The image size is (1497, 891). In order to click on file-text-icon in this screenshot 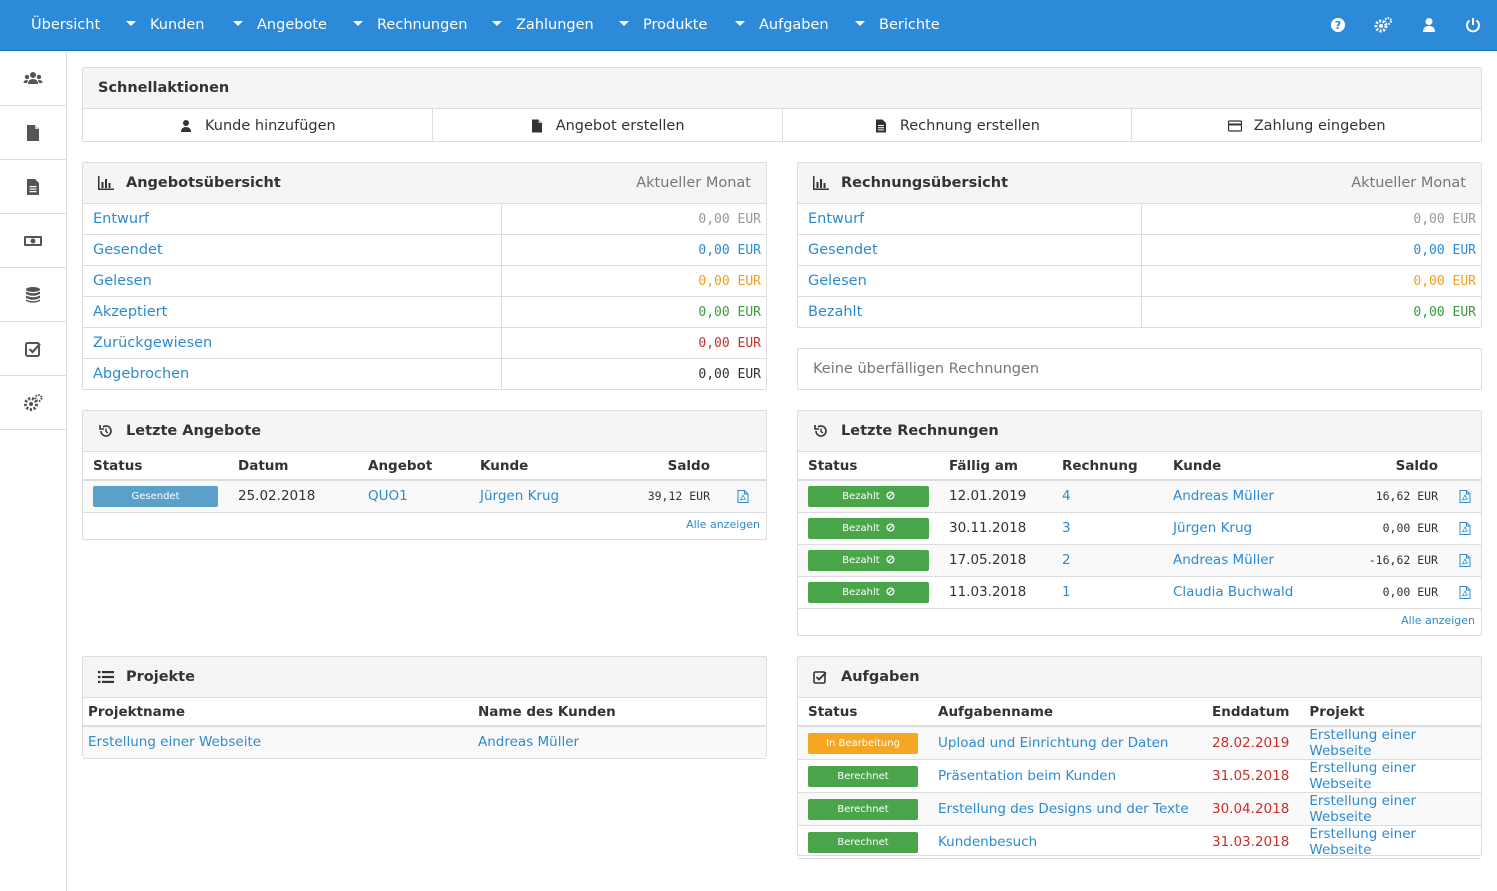, I will do `click(880, 125)`.